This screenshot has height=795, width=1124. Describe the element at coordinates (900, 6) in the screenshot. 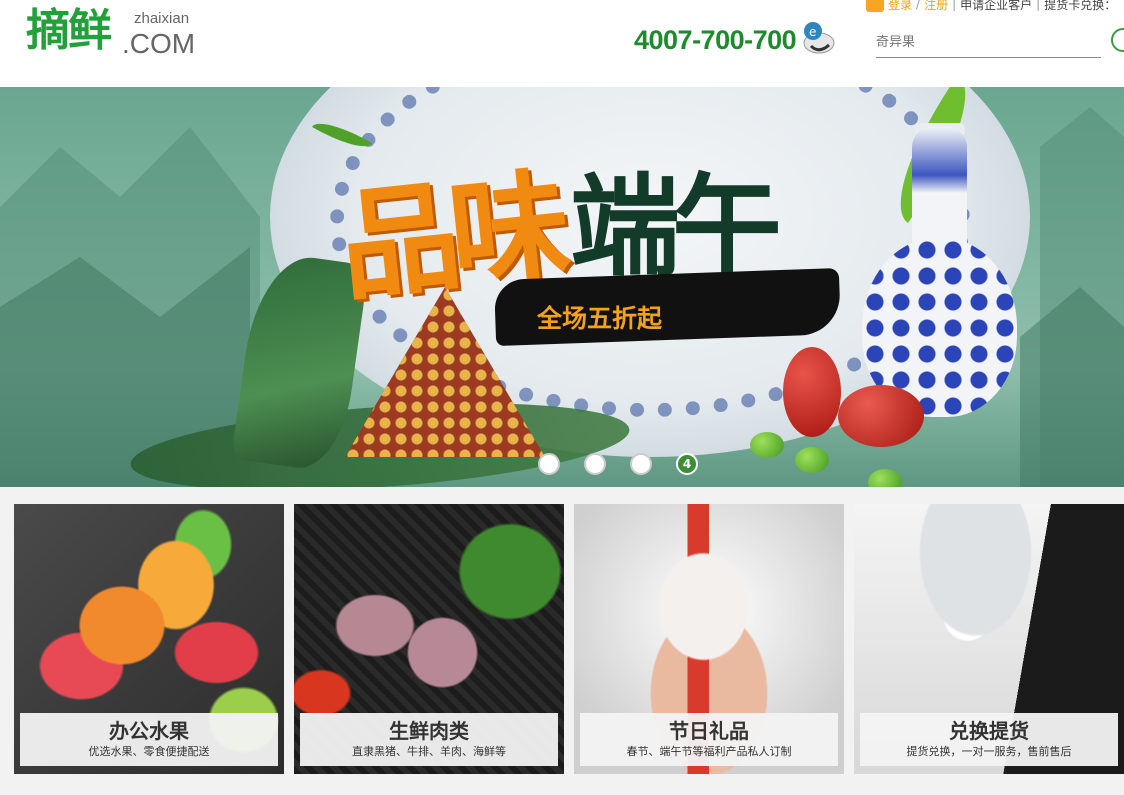

I see `login-link: 登录` at that location.